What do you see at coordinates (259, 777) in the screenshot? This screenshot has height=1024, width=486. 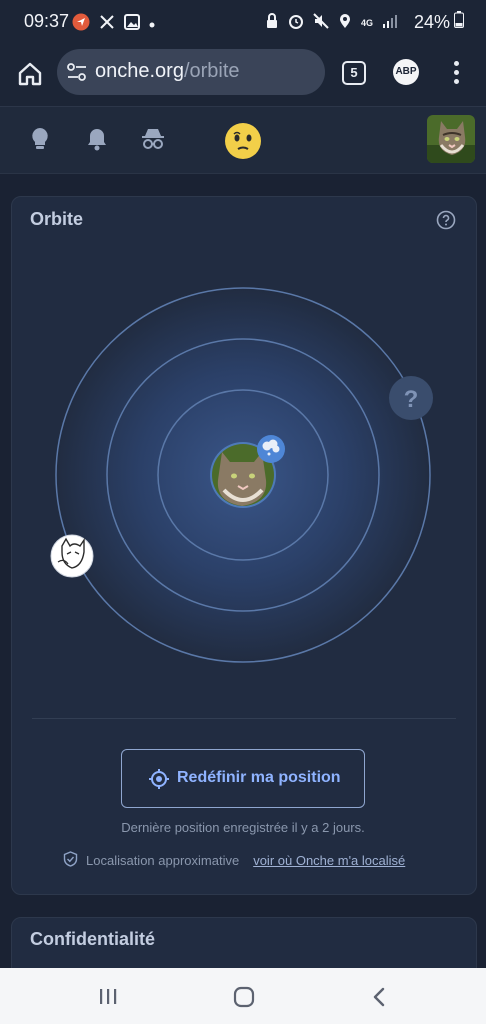 I see `redefine-position-label: Redéfinir ma position` at bounding box center [259, 777].